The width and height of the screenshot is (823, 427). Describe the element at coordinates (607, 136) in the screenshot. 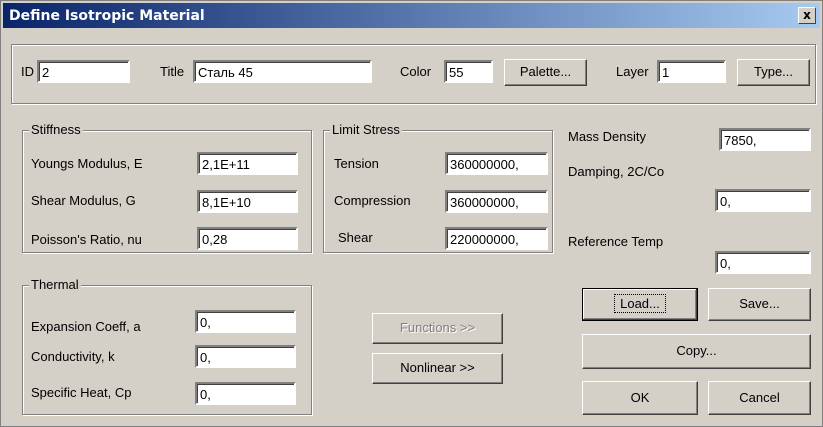

I see `mass-density-label: Mass Density` at that location.